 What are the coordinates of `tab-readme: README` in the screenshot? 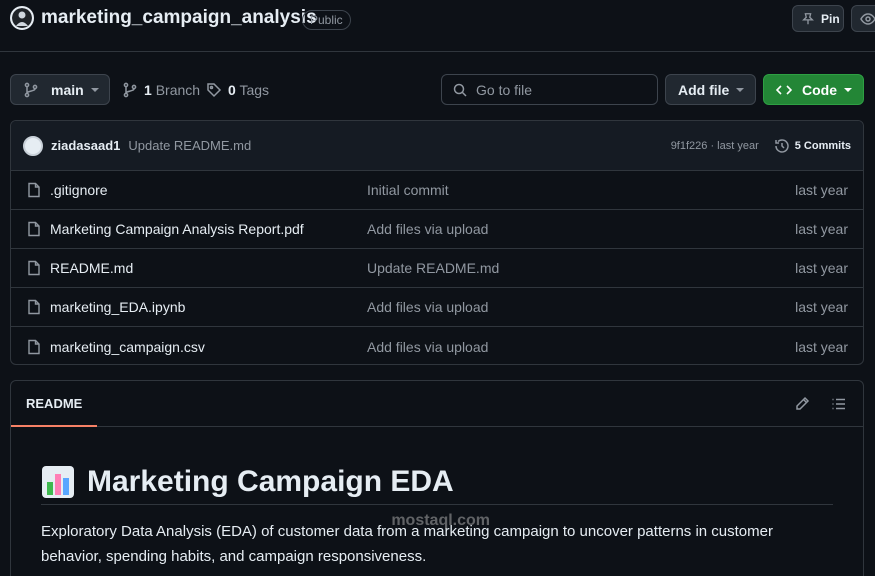 It's located at (54, 404).